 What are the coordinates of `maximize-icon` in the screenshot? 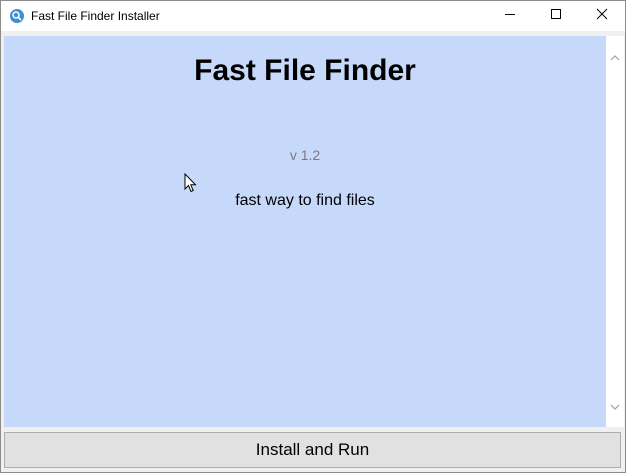 It's located at (556, 16).